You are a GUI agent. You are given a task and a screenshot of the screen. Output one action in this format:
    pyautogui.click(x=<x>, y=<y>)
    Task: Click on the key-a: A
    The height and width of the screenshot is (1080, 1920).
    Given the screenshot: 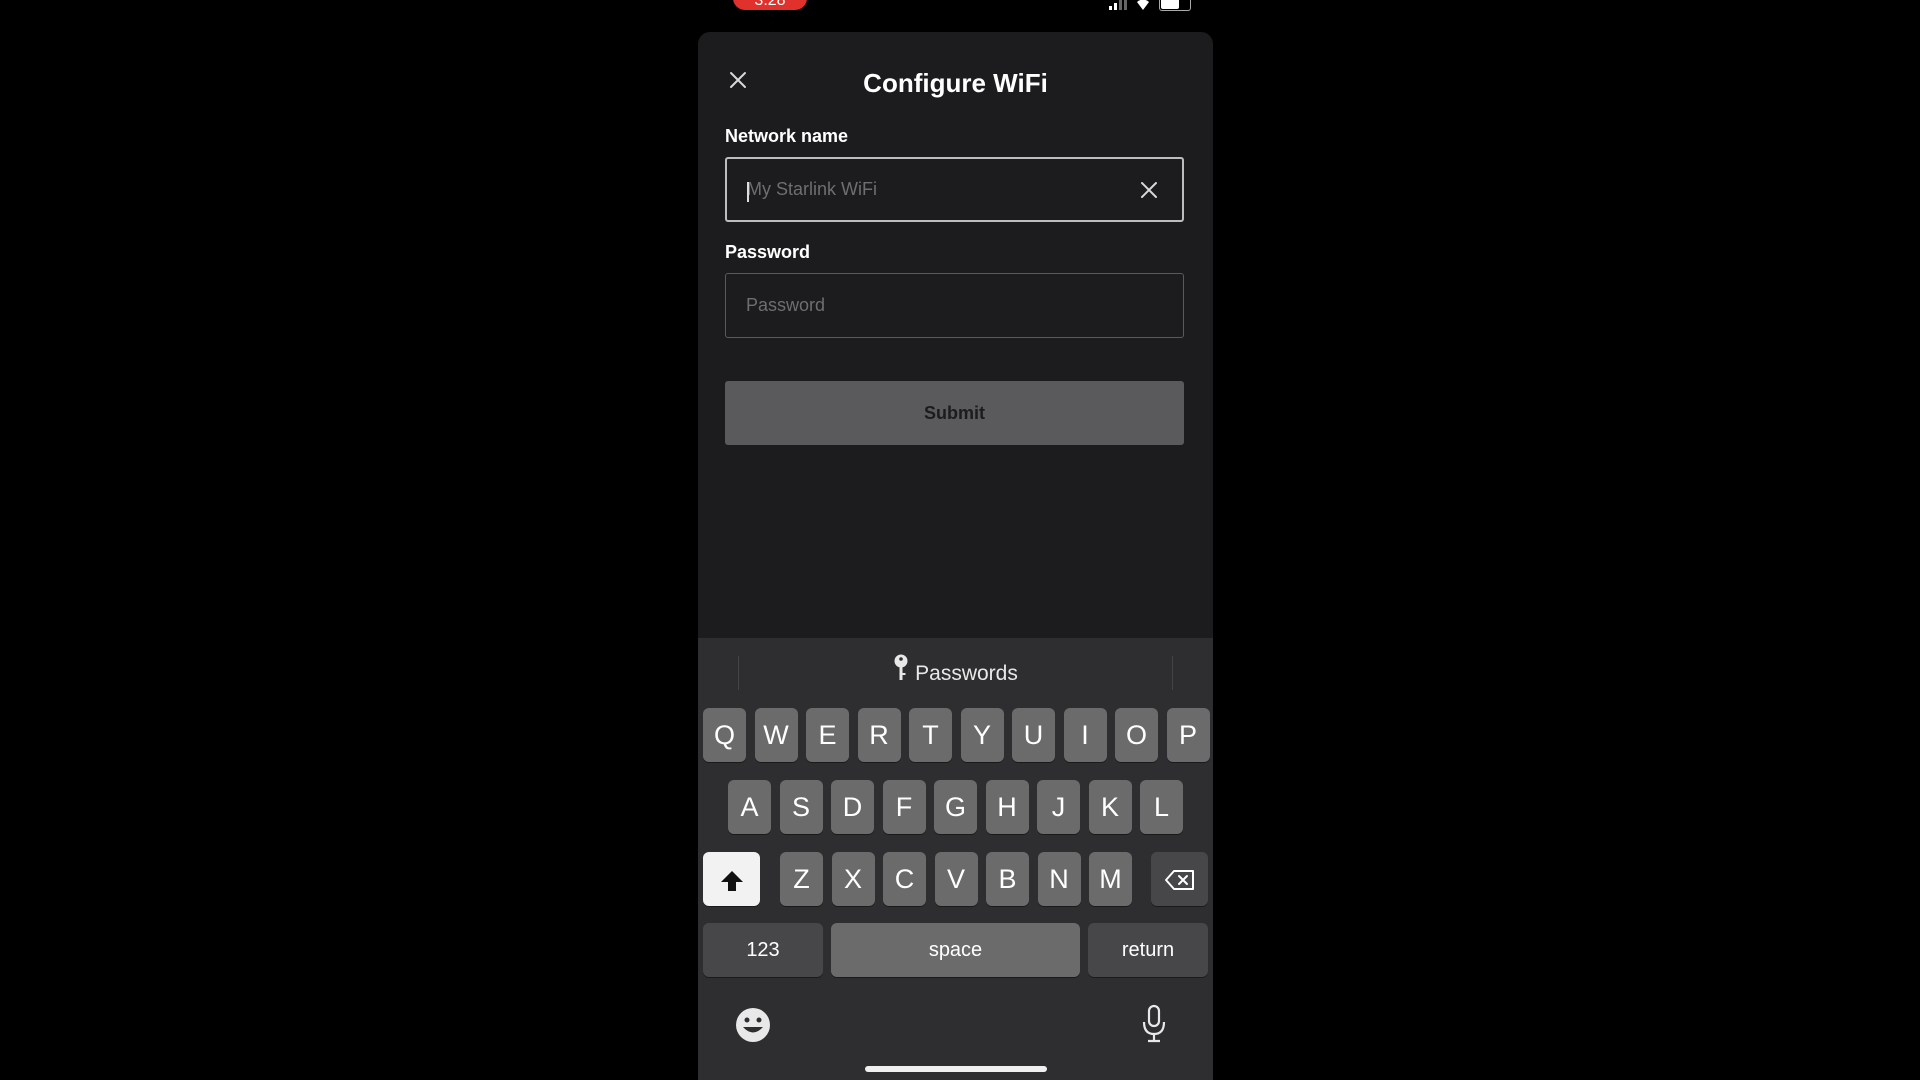 What is the action you would take?
    pyautogui.click(x=749, y=807)
    